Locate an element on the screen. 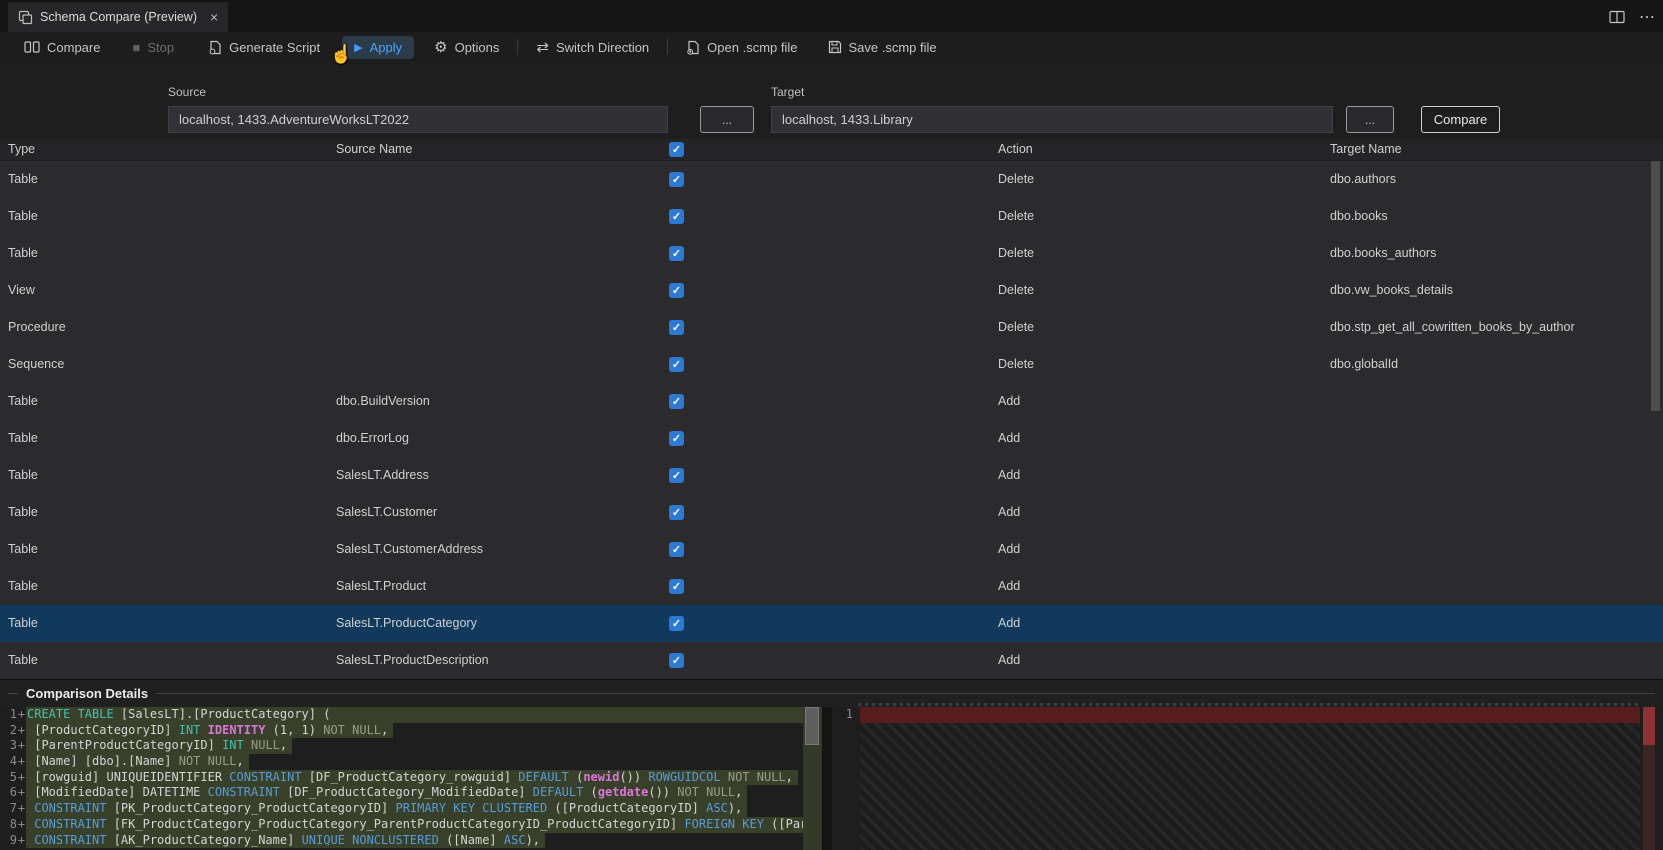 The height and width of the screenshot is (850, 1663). apply-button: ▶ Apply is located at coordinates (378, 47).